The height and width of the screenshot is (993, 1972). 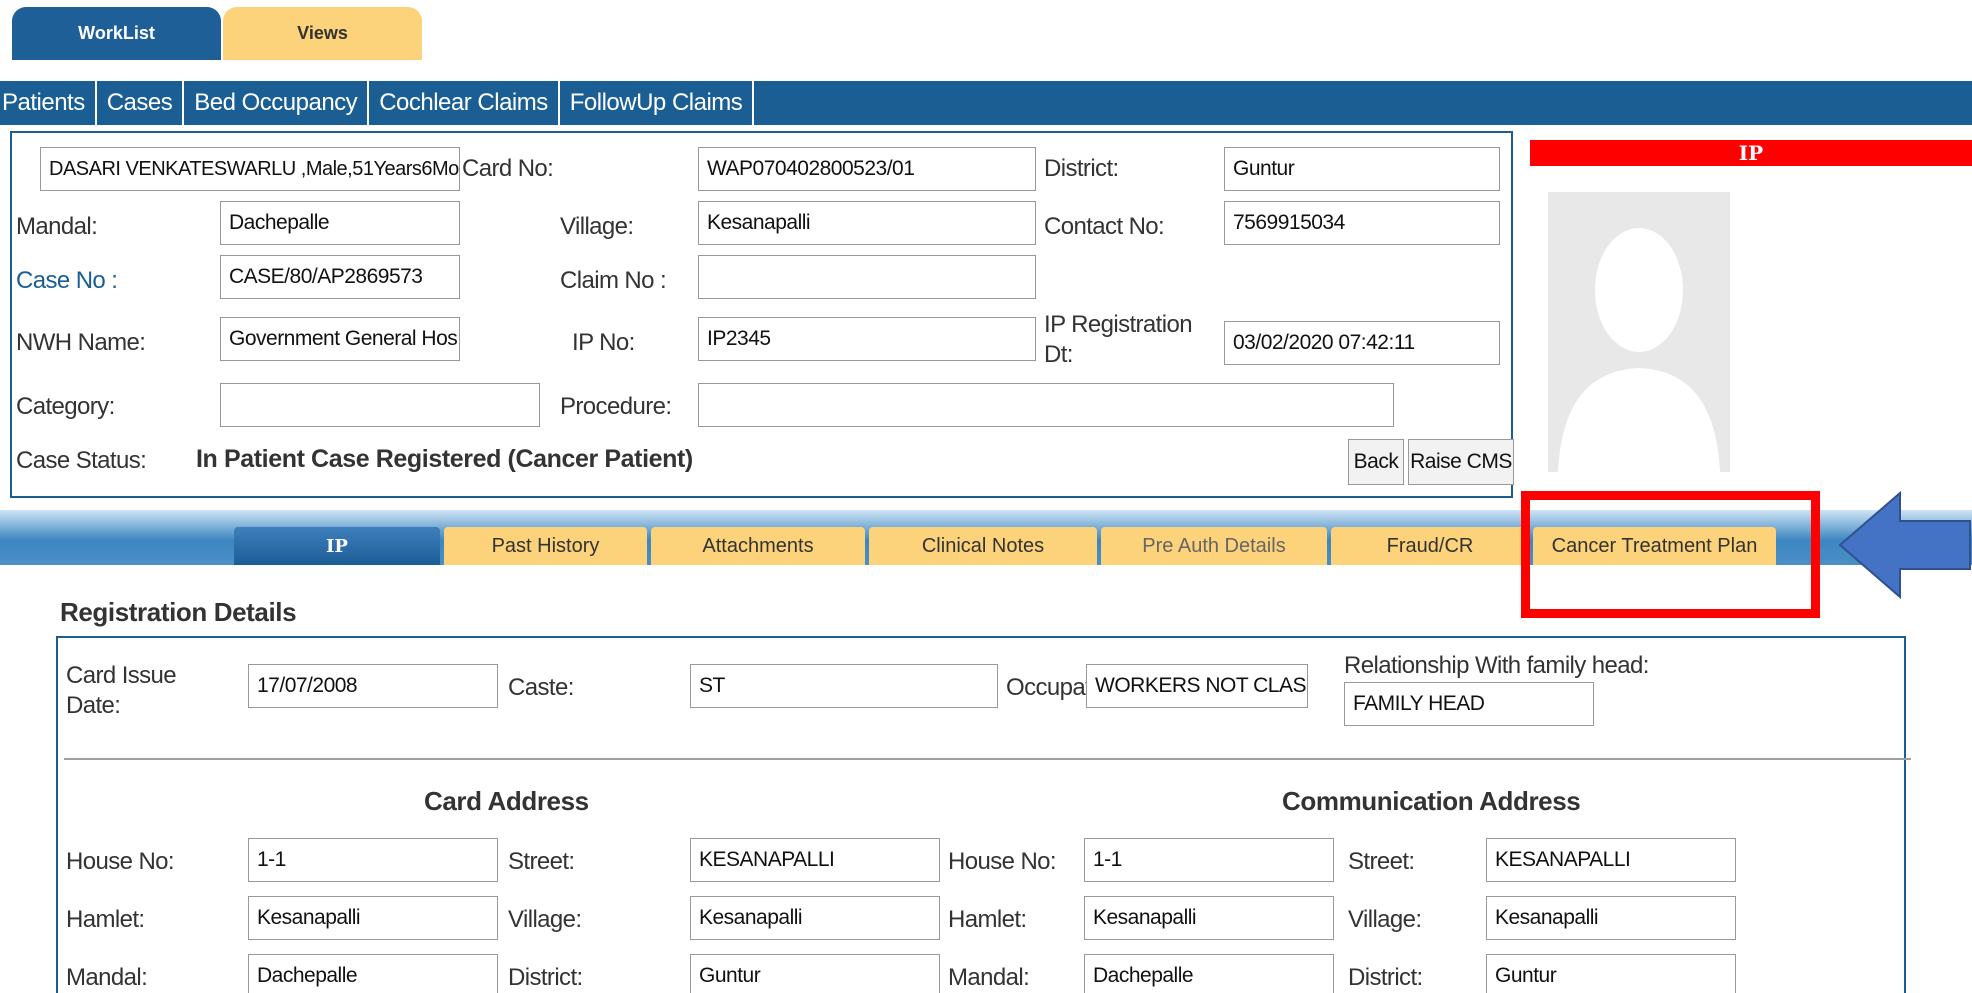 I want to click on nav-cases: Cases, so click(x=141, y=103).